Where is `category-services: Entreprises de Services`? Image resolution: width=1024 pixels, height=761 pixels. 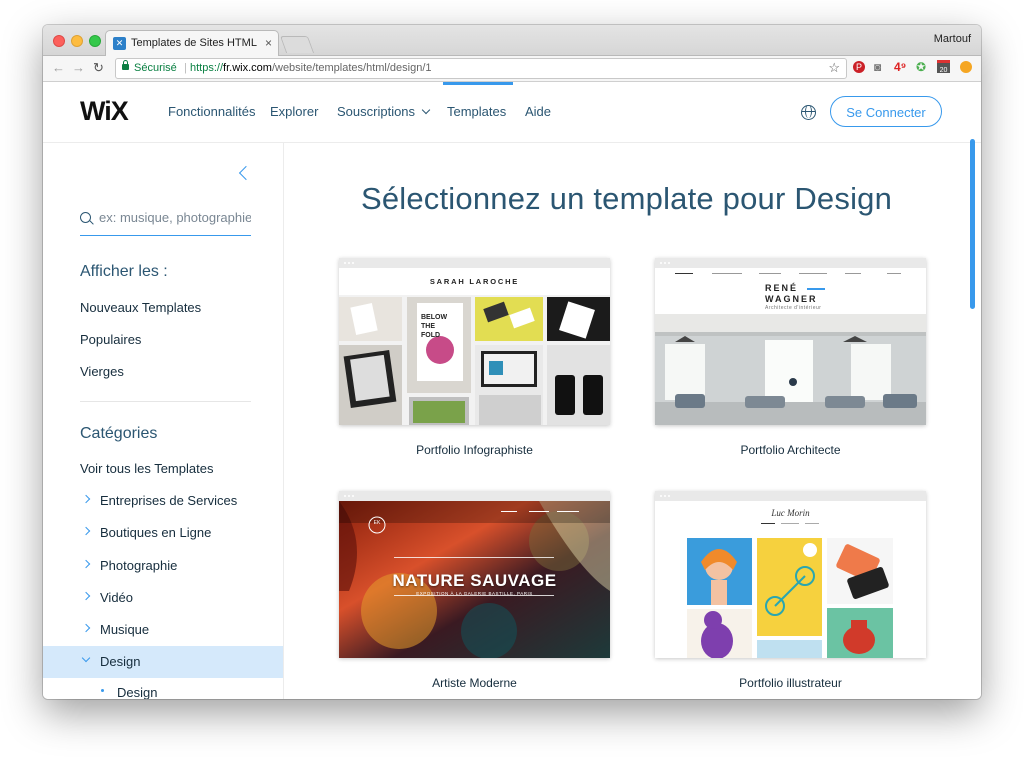 category-services: Entreprises de Services is located at coordinates (163, 501).